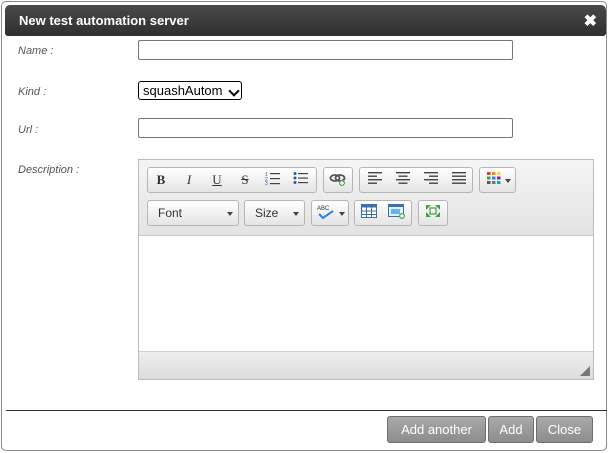 The width and height of the screenshot is (610, 453). Describe the element at coordinates (459, 180) in the screenshot. I see `align-justify-icon` at that location.